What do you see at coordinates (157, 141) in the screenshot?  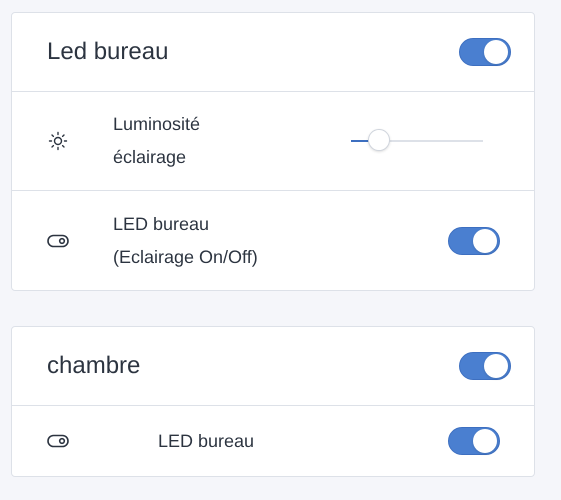 I see `row-label: Luminosité éclairage` at bounding box center [157, 141].